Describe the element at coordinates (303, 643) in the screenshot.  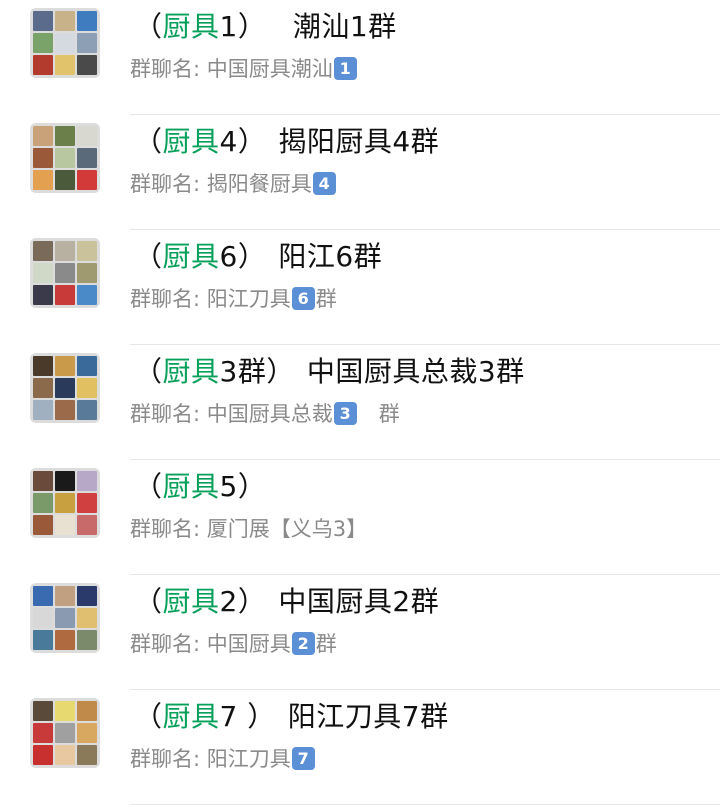
I see `number-emoji-icon: 2` at that location.